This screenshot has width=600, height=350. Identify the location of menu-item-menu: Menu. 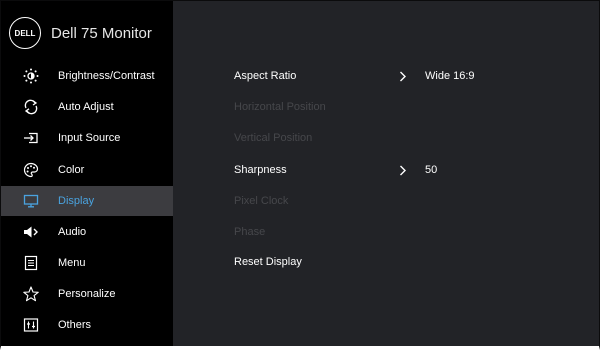
(87, 263).